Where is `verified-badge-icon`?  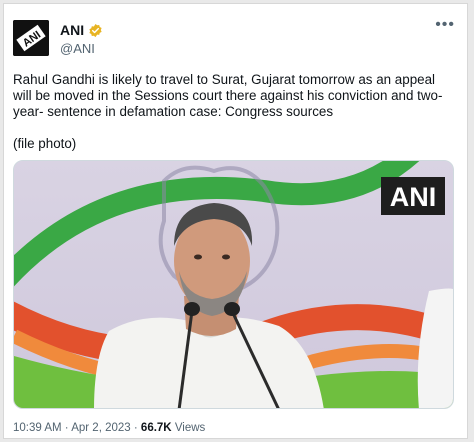 verified-badge-icon is located at coordinates (95, 30).